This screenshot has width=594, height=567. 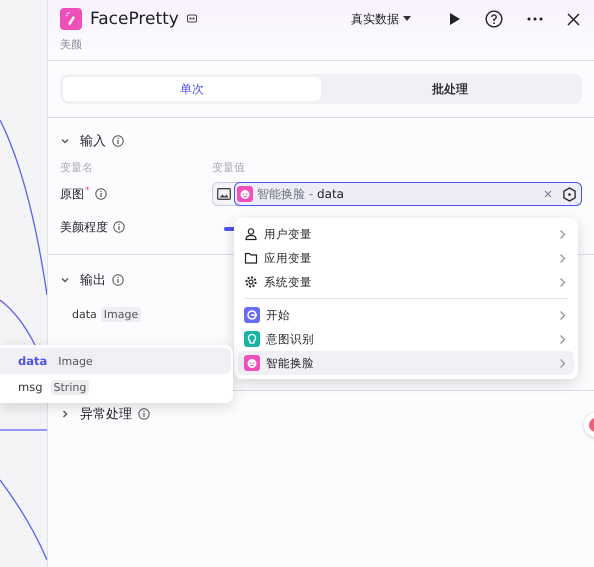 What do you see at coordinates (134, 19) in the screenshot?
I see `node-title: FacePretty` at bounding box center [134, 19].